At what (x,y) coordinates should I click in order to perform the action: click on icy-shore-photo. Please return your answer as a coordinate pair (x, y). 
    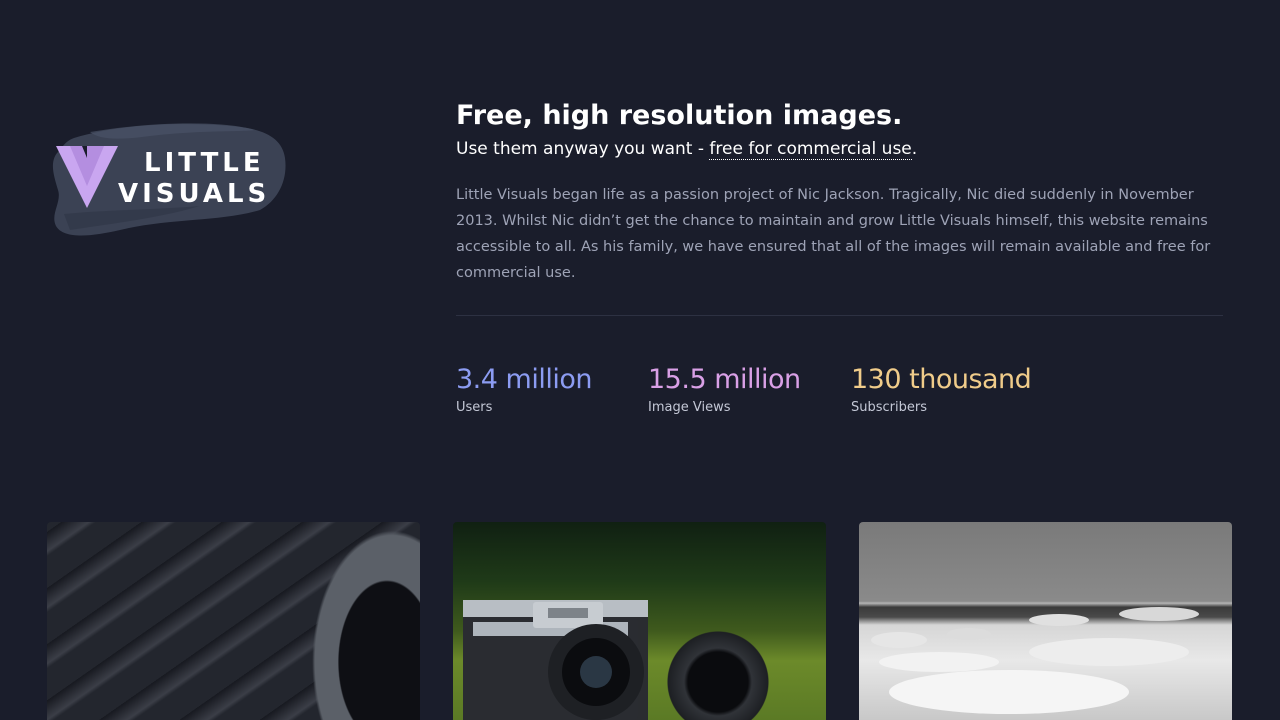
    Looking at the image, I should click on (1045, 621).